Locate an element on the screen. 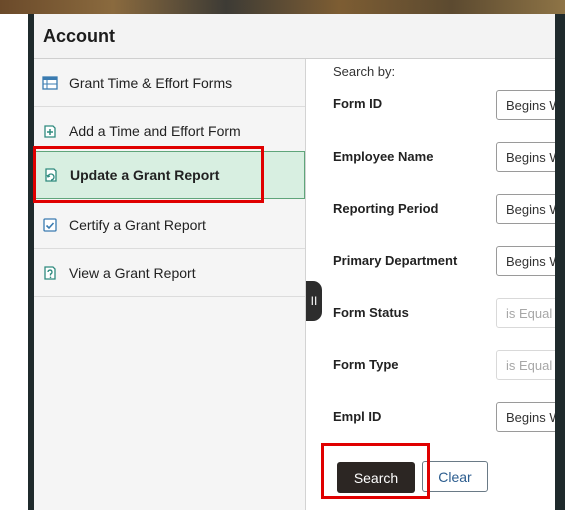 The height and width of the screenshot is (510, 565). add-form-icon is located at coordinates (50, 131).